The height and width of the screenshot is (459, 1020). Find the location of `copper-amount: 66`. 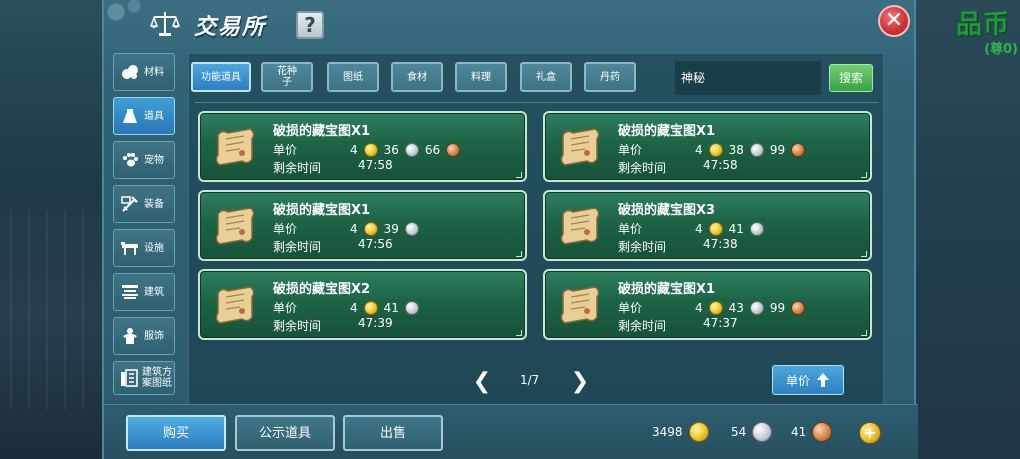

copper-amount: 66 is located at coordinates (432, 150).